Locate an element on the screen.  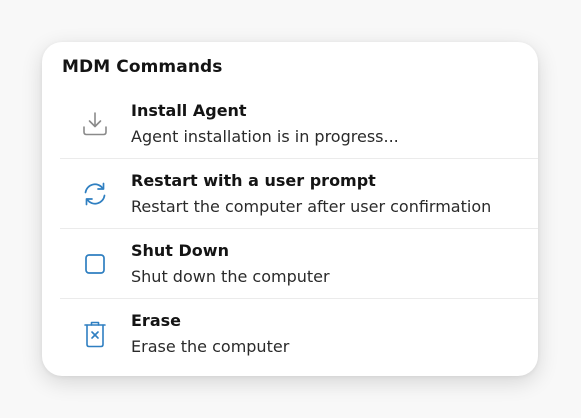
command-title: Shut Down is located at coordinates (180, 250).